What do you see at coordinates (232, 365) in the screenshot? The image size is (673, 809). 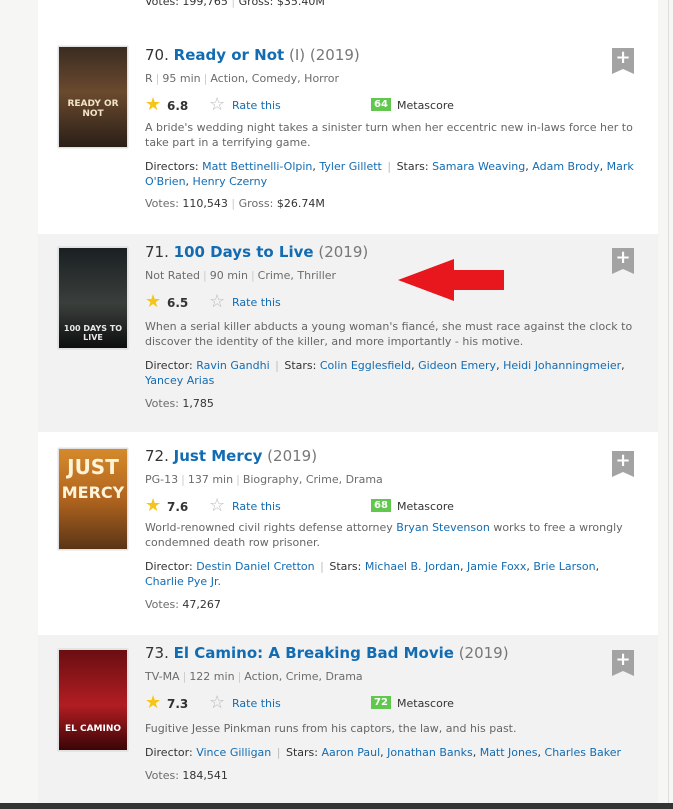 I see `director-link: Ravin Gandhi` at bounding box center [232, 365].